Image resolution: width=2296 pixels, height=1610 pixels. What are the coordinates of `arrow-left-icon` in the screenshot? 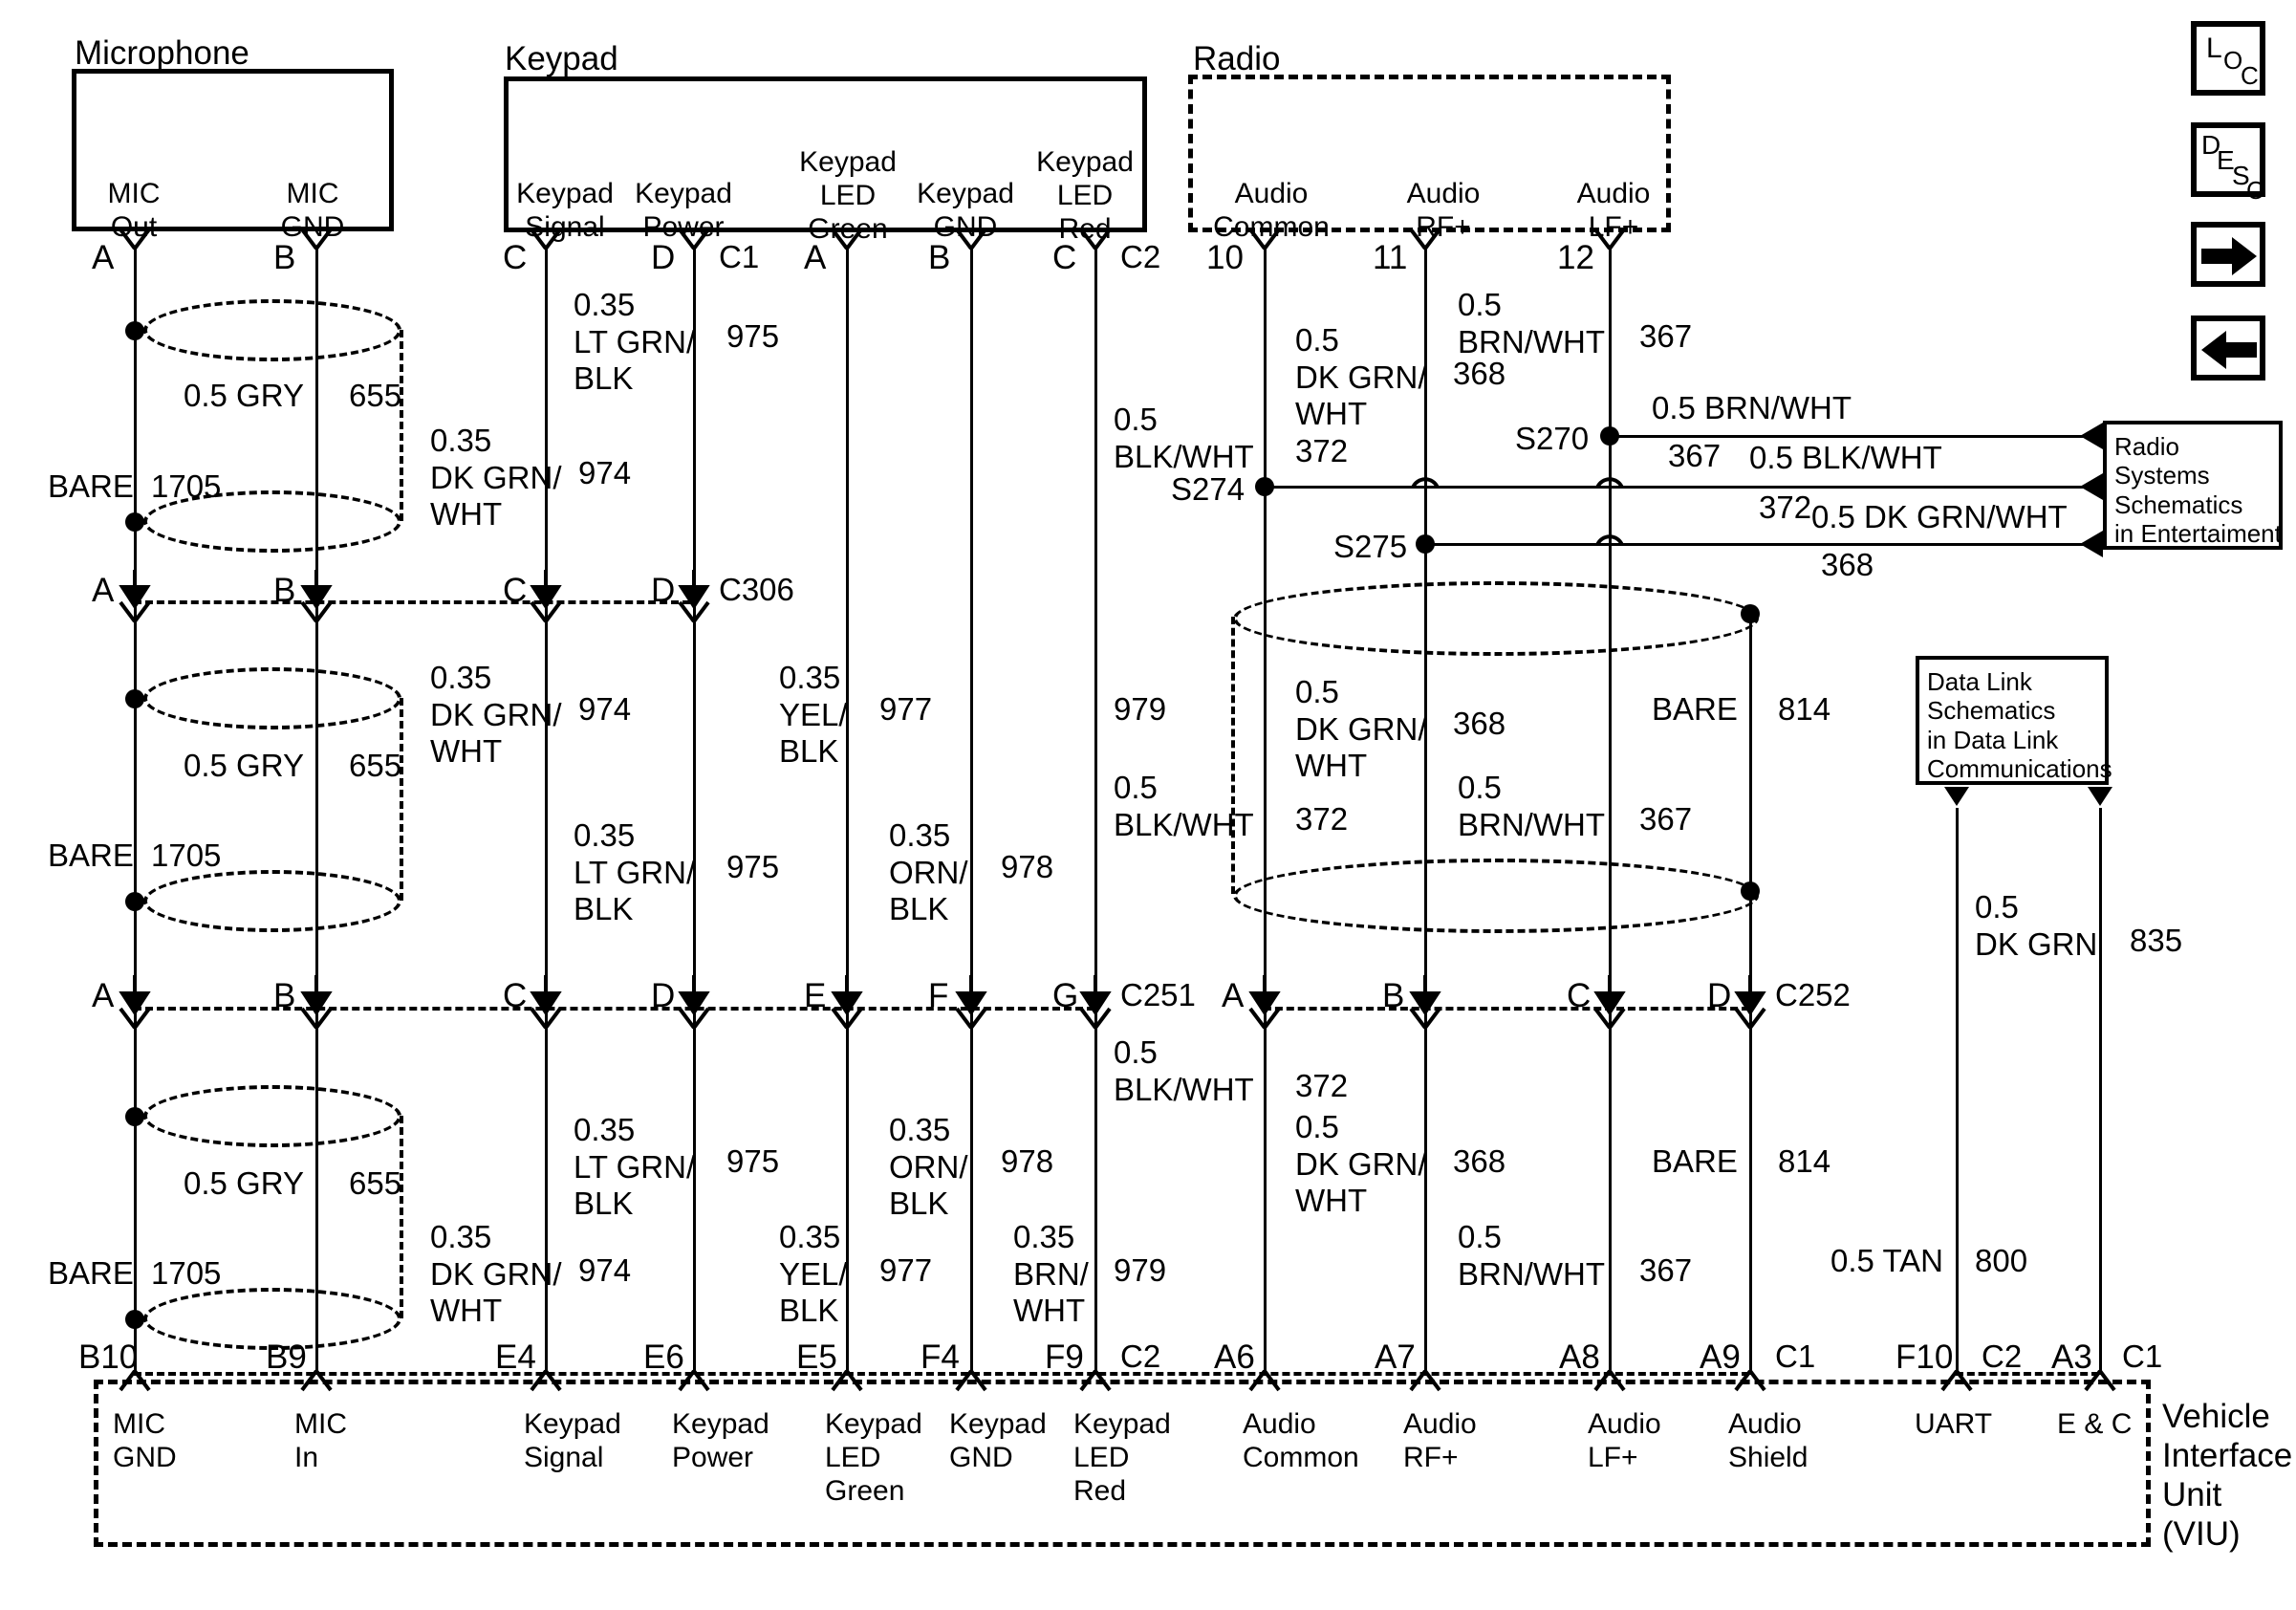 It's located at (2229, 350).